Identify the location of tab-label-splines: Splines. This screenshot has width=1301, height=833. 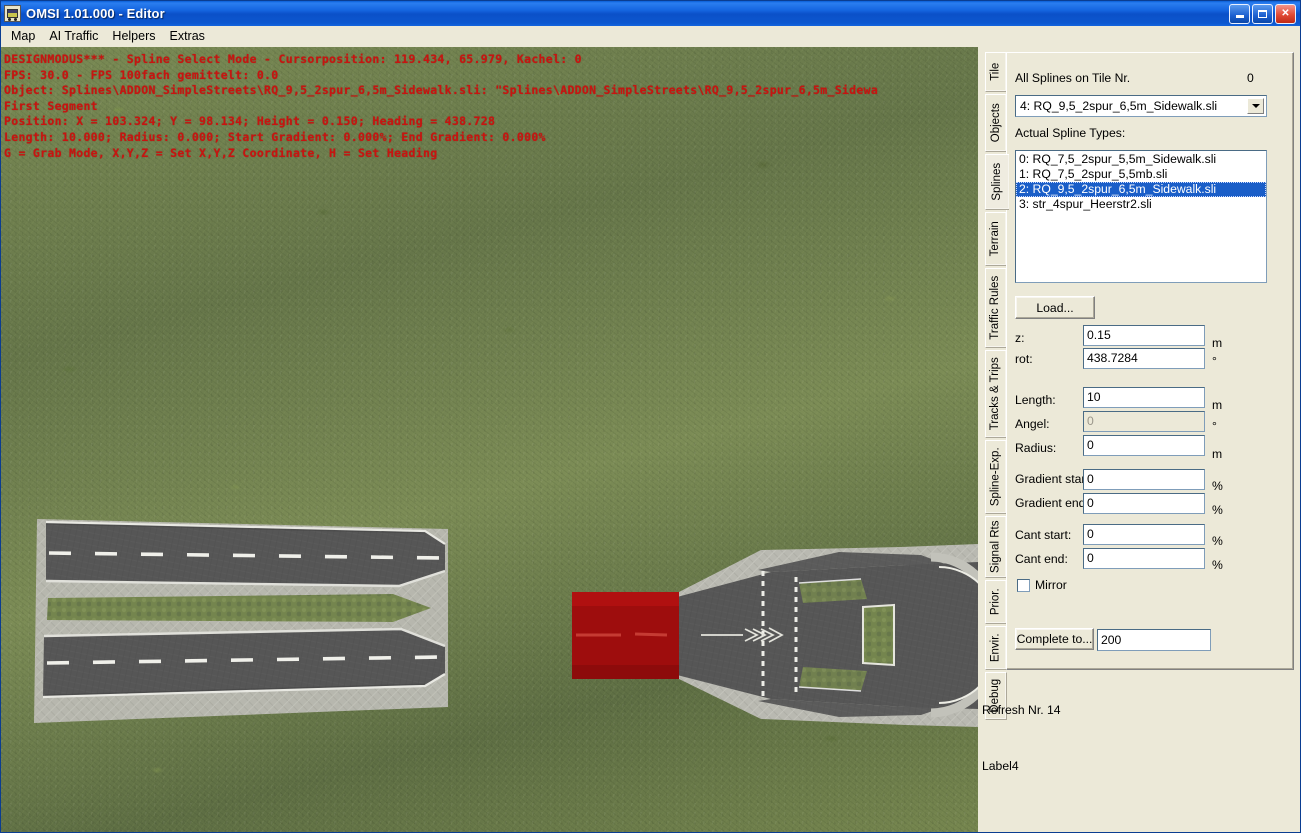
(996, 182).